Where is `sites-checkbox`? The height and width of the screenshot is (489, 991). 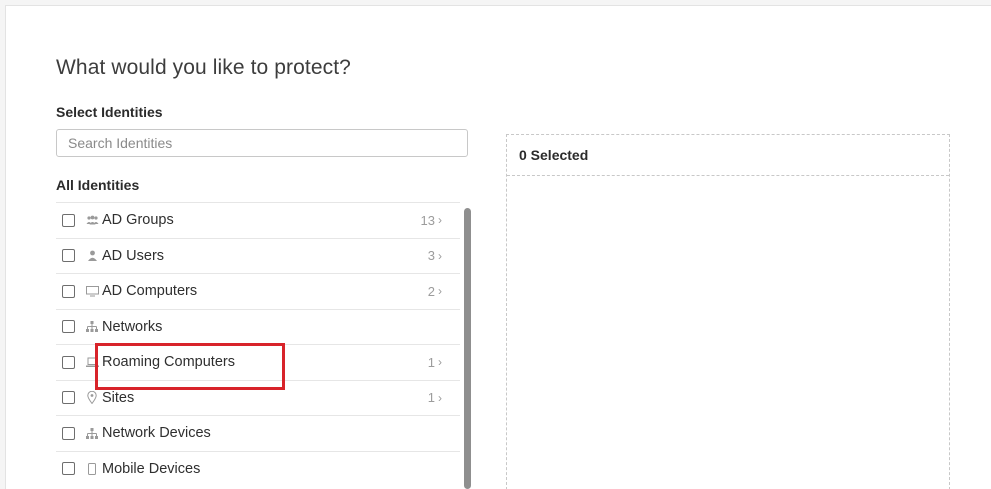
sites-checkbox is located at coordinates (68, 398).